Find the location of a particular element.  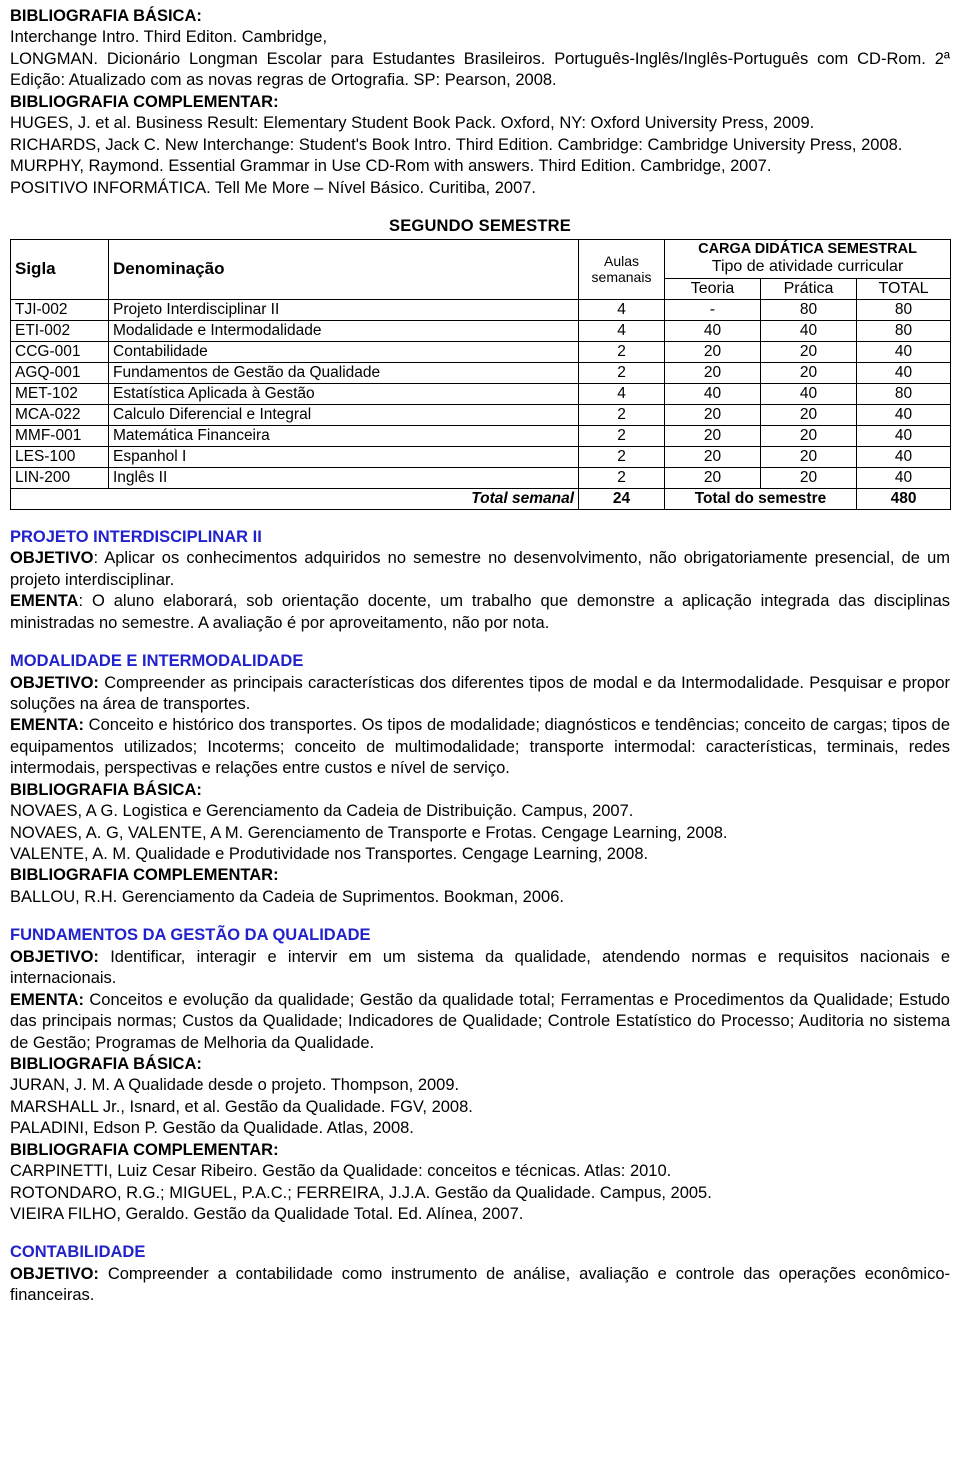

cell-sigla: MMF-001 is located at coordinates (59, 435).